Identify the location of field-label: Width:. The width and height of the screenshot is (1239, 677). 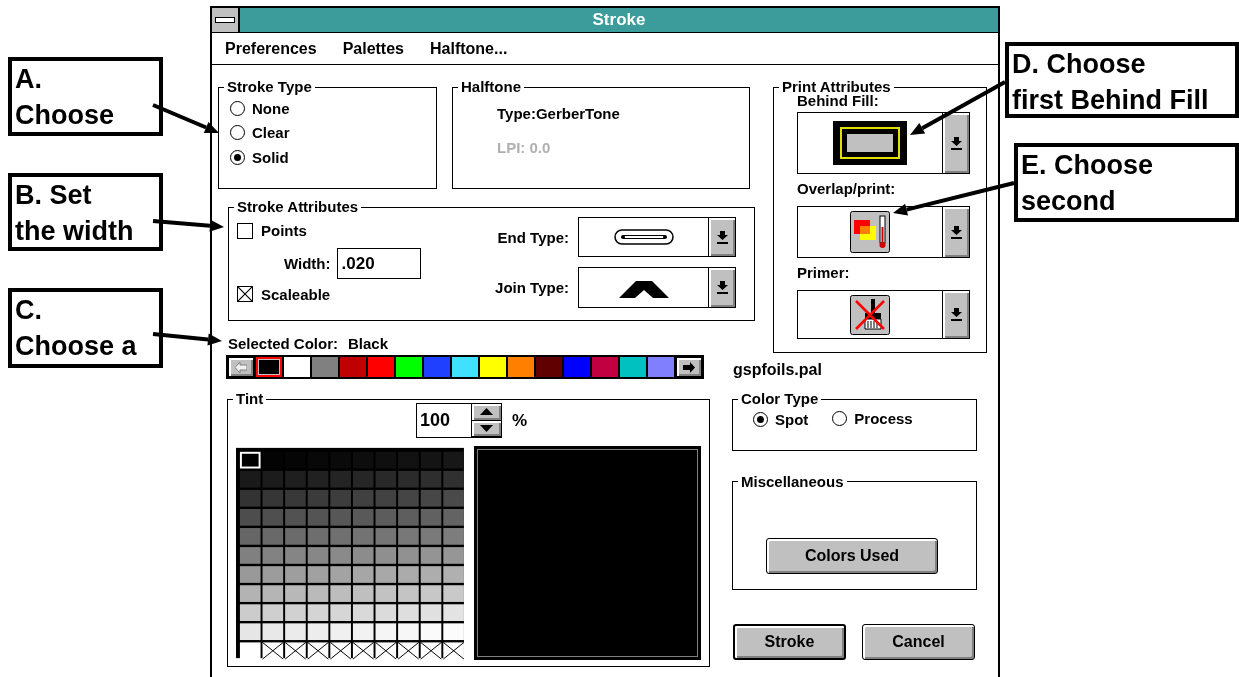
(307, 263).